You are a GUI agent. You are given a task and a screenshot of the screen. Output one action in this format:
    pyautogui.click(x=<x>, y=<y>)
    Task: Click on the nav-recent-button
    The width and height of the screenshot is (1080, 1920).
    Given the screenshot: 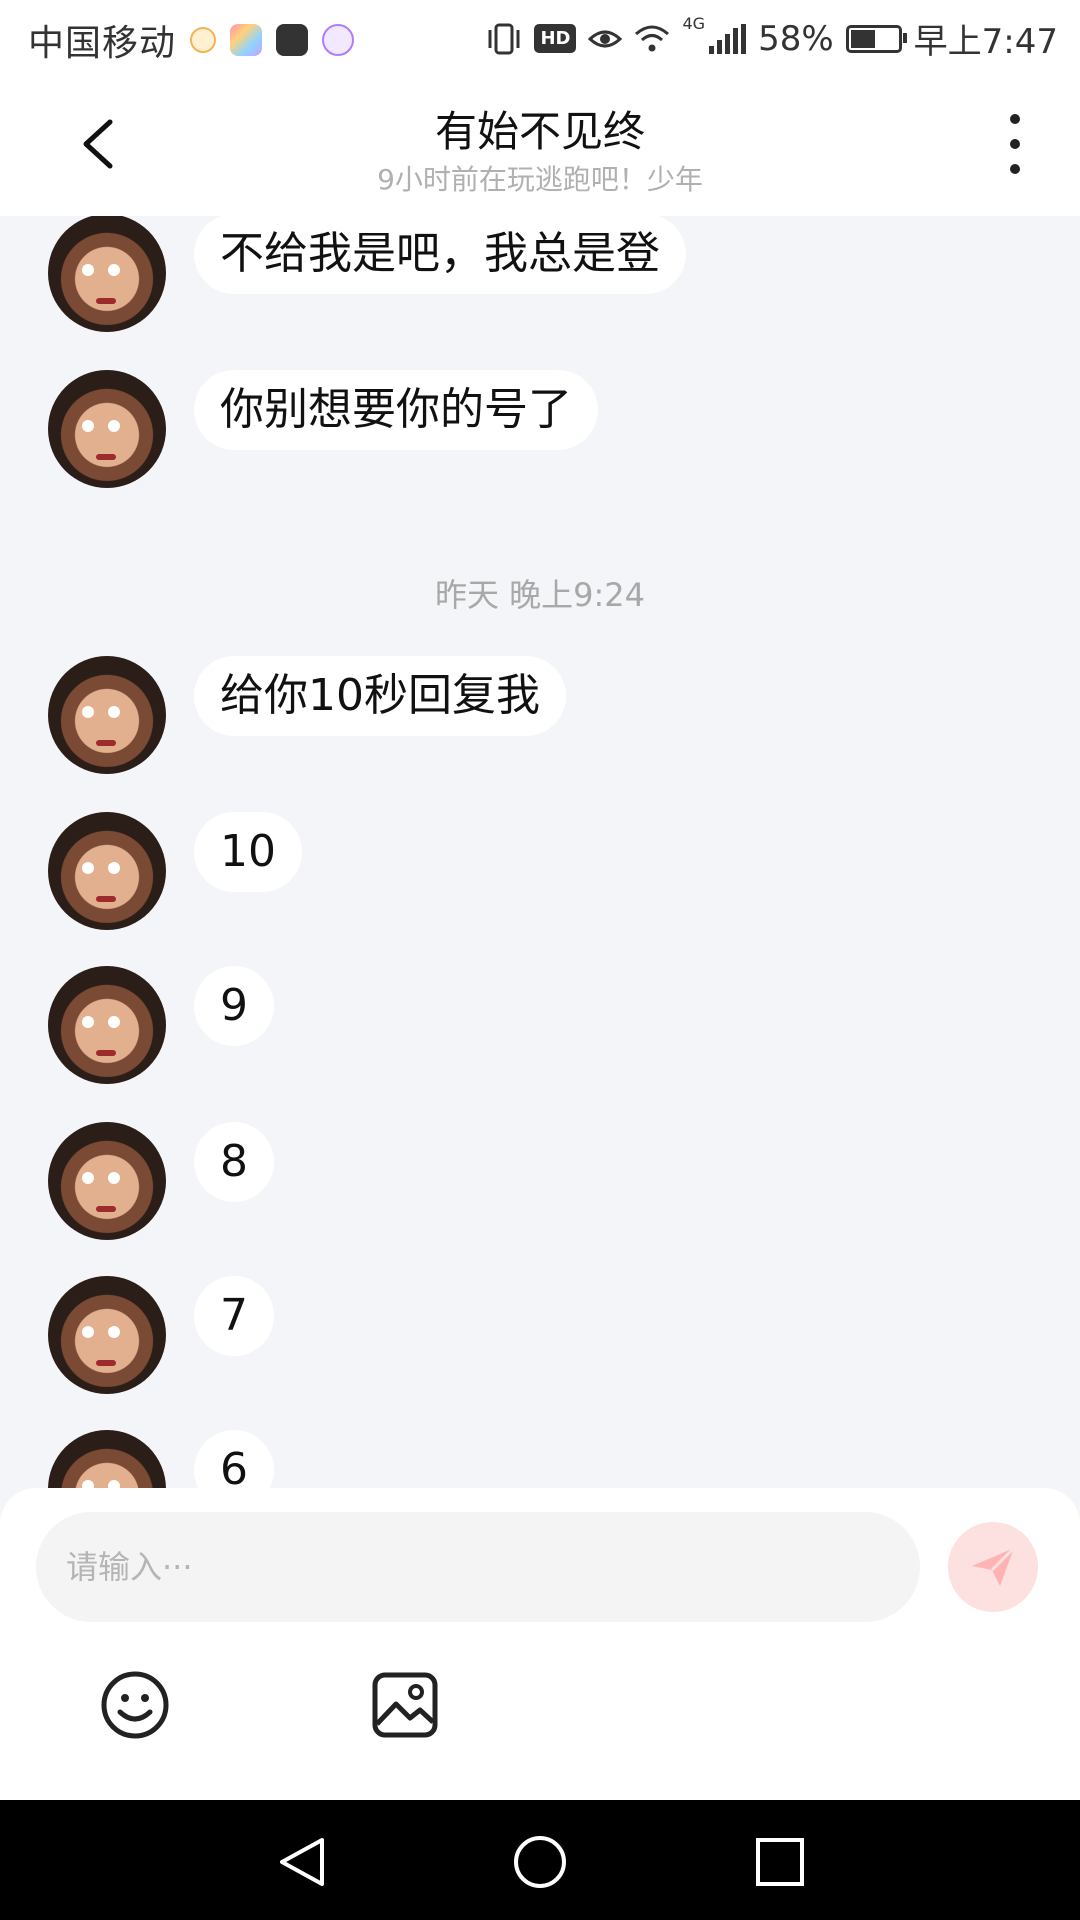 What is the action you would take?
    pyautogui.click(x=780, y=1862)
    